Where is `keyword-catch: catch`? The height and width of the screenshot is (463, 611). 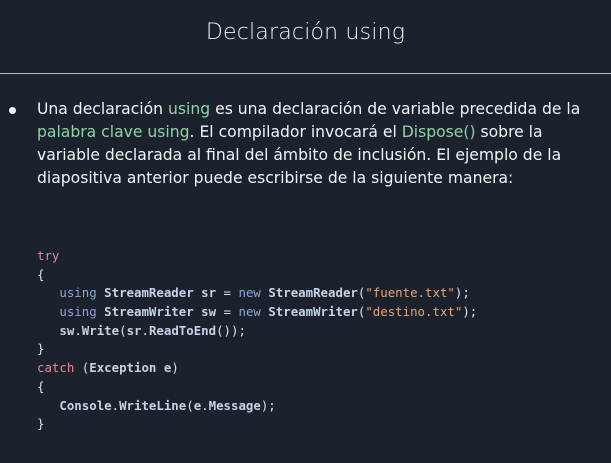
keyword-catch: catch is located at coordinates (56, 368).